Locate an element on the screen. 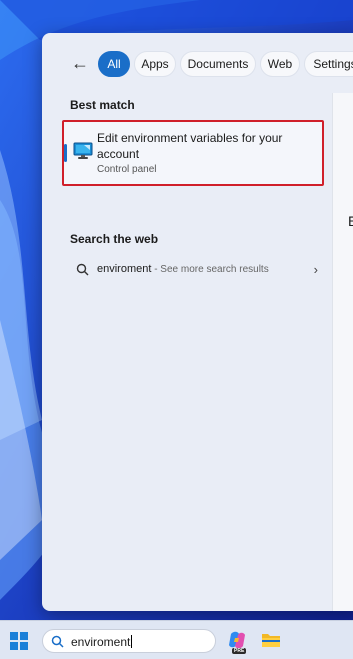  taskbar-search-value: enviroment is located at coordinates (102, 642).